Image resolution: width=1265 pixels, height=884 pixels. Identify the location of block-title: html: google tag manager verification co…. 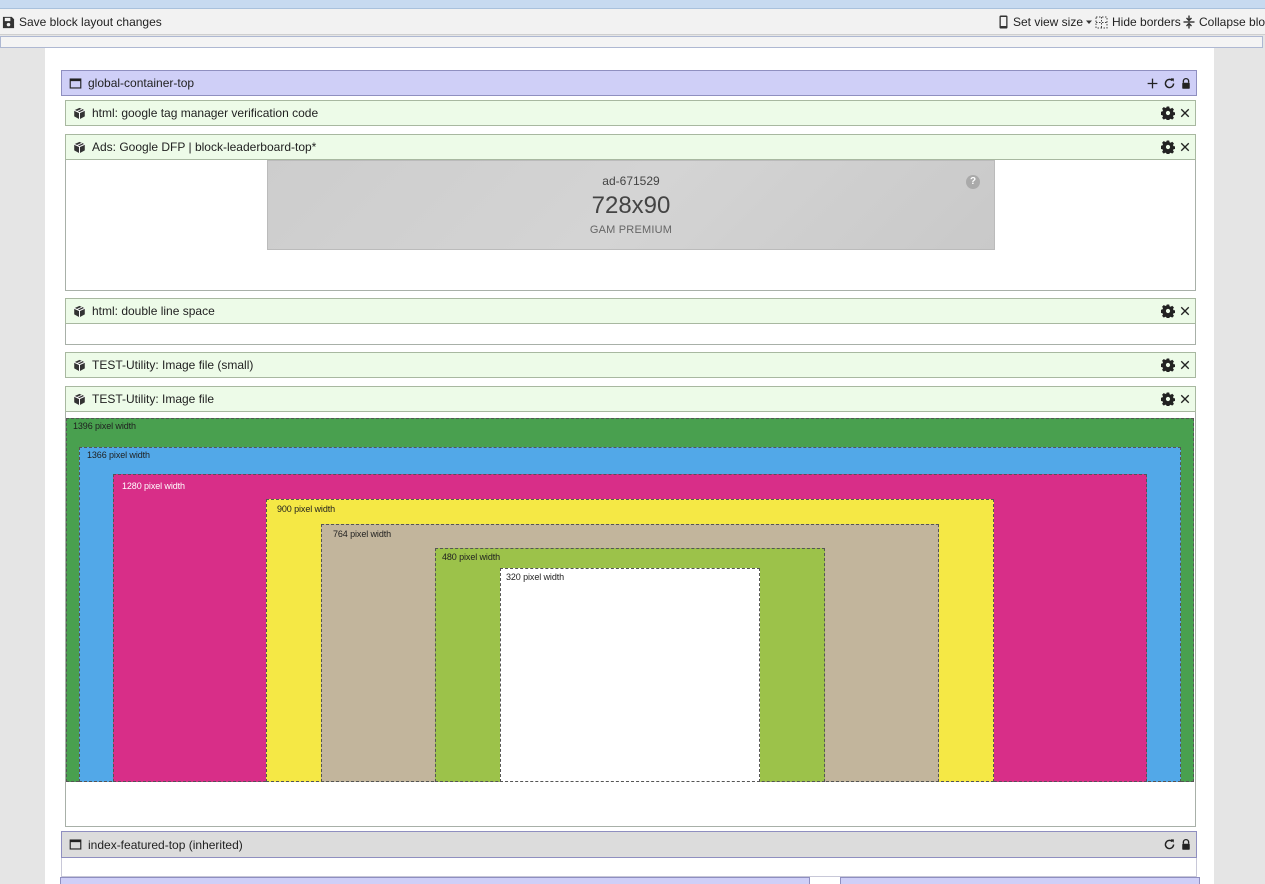
(205, 113).